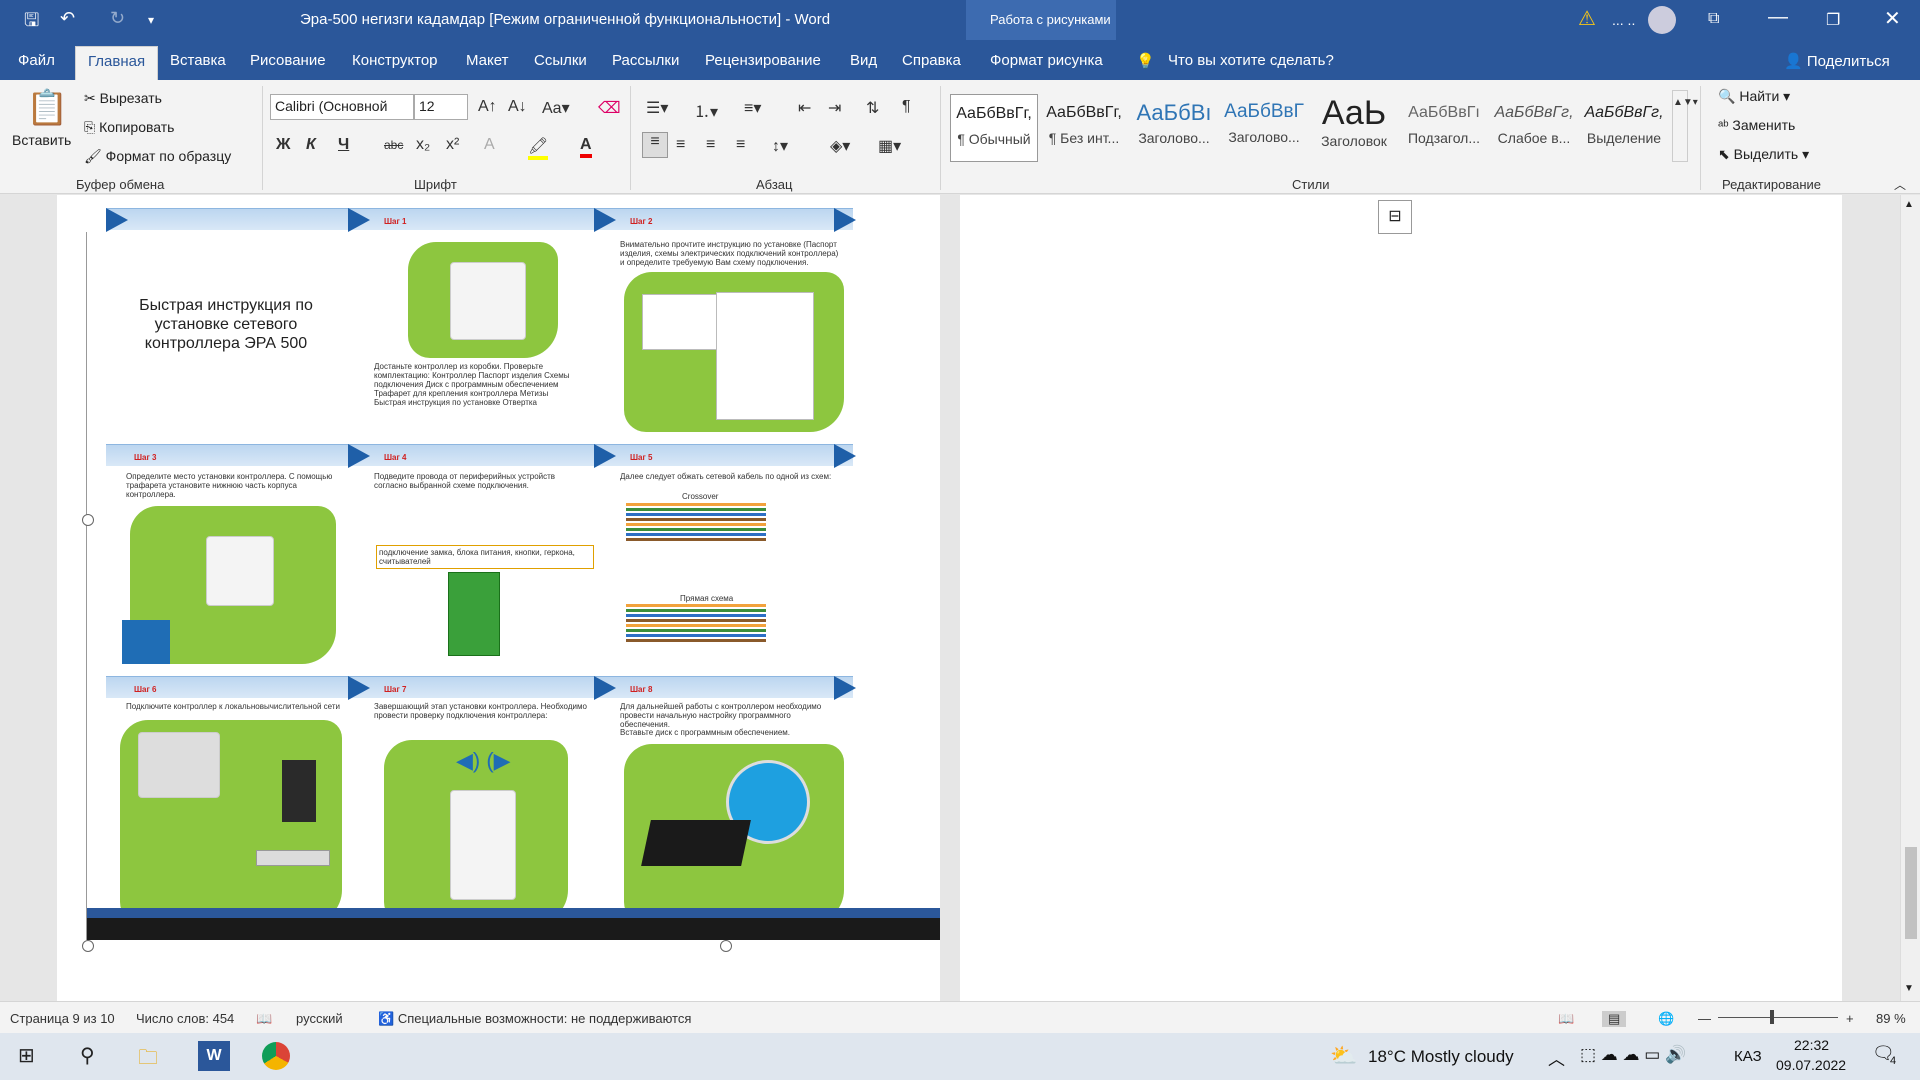 This screenshot has width=1920, height=1080. Describe the element at coordinates (117, 63) in the screenshot. I see `tab-home: Главная` at that location.